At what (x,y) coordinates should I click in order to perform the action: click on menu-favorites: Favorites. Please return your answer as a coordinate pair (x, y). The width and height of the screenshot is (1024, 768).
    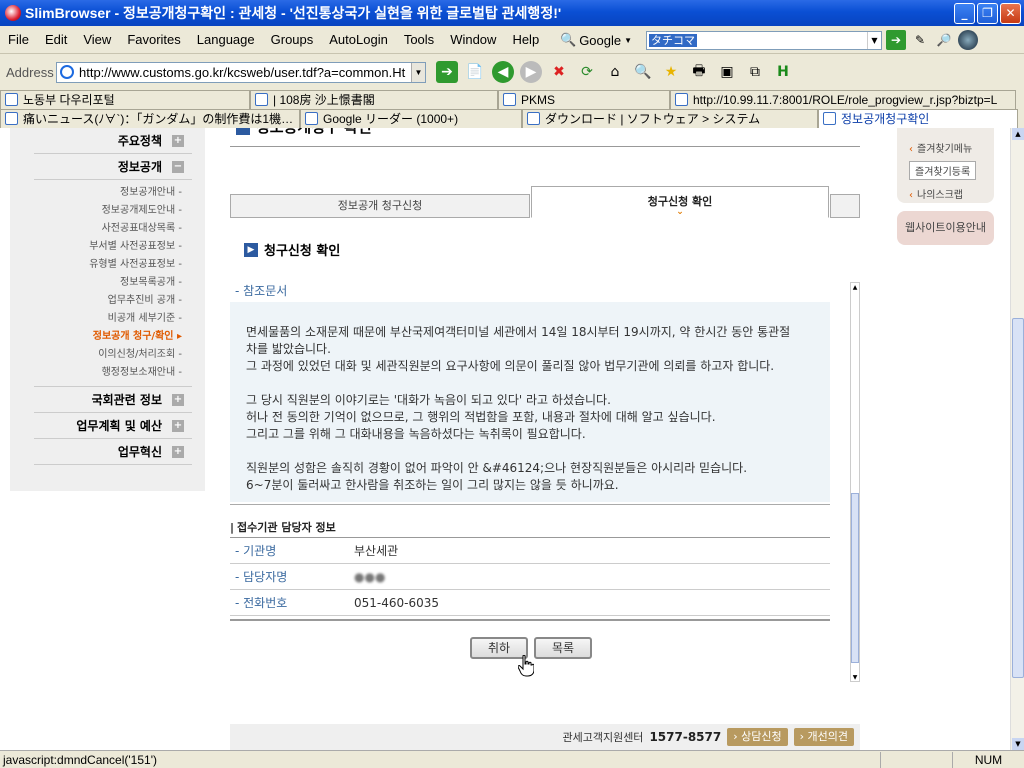
    Looking at the image, I should click on (153, 39).